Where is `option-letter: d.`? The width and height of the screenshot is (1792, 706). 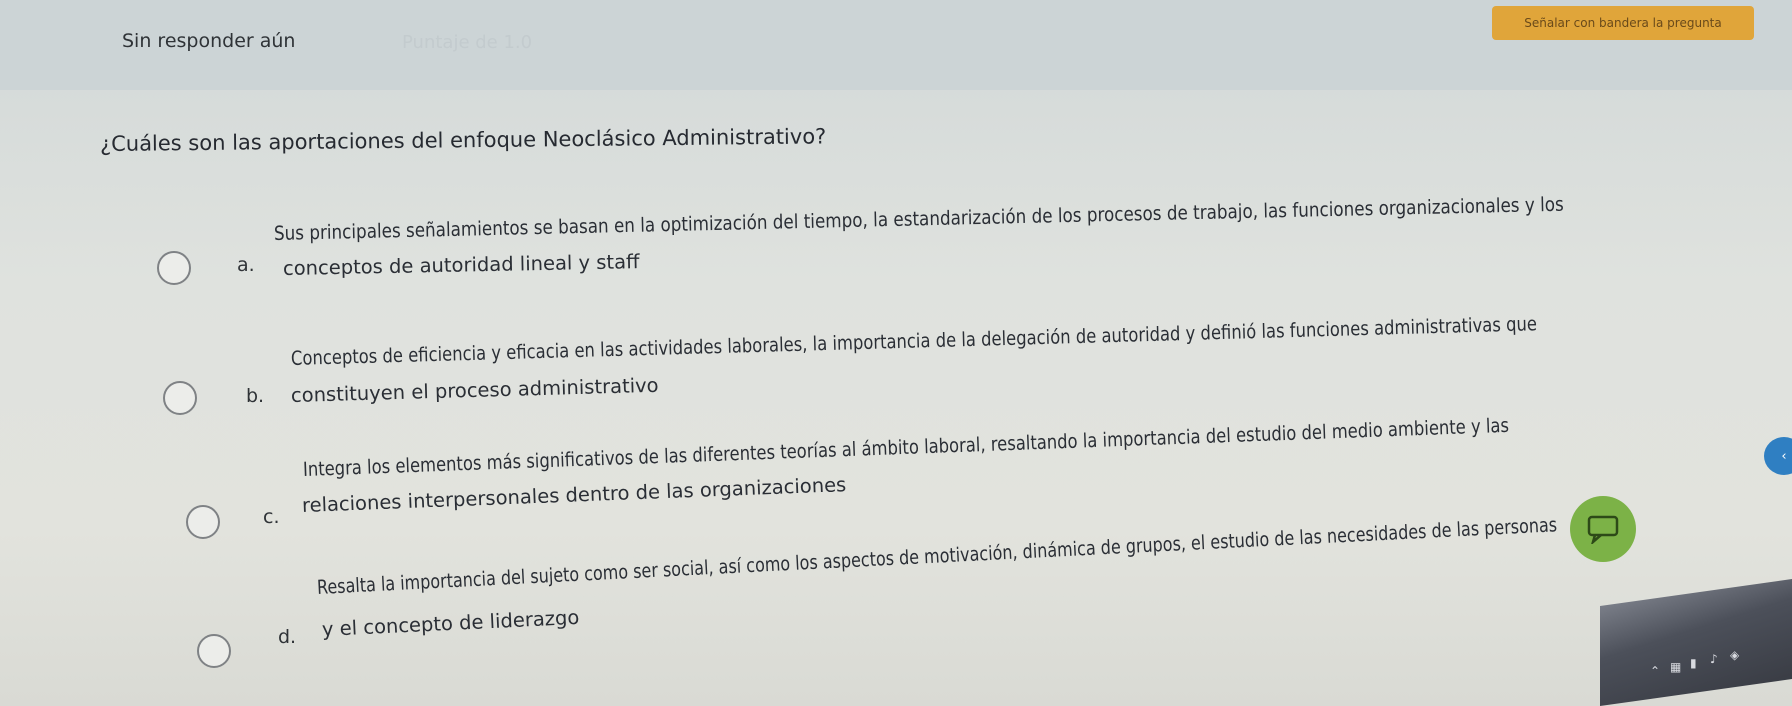 option-letter: d. is located at coordinates (287, 637).